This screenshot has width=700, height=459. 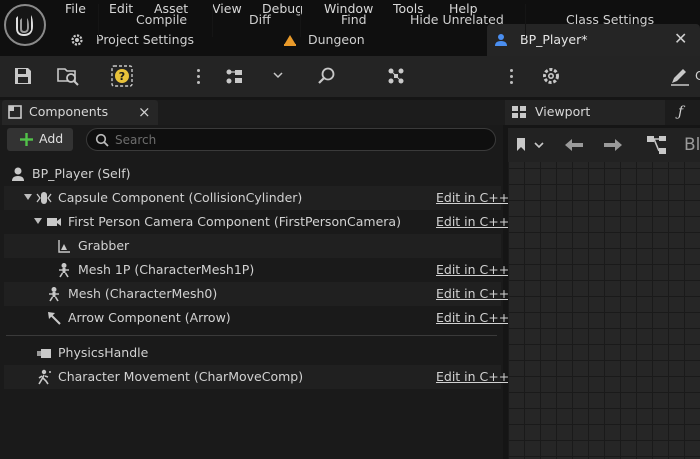 I want to click on toolbar-options-icon, so click(x=511, y=77).